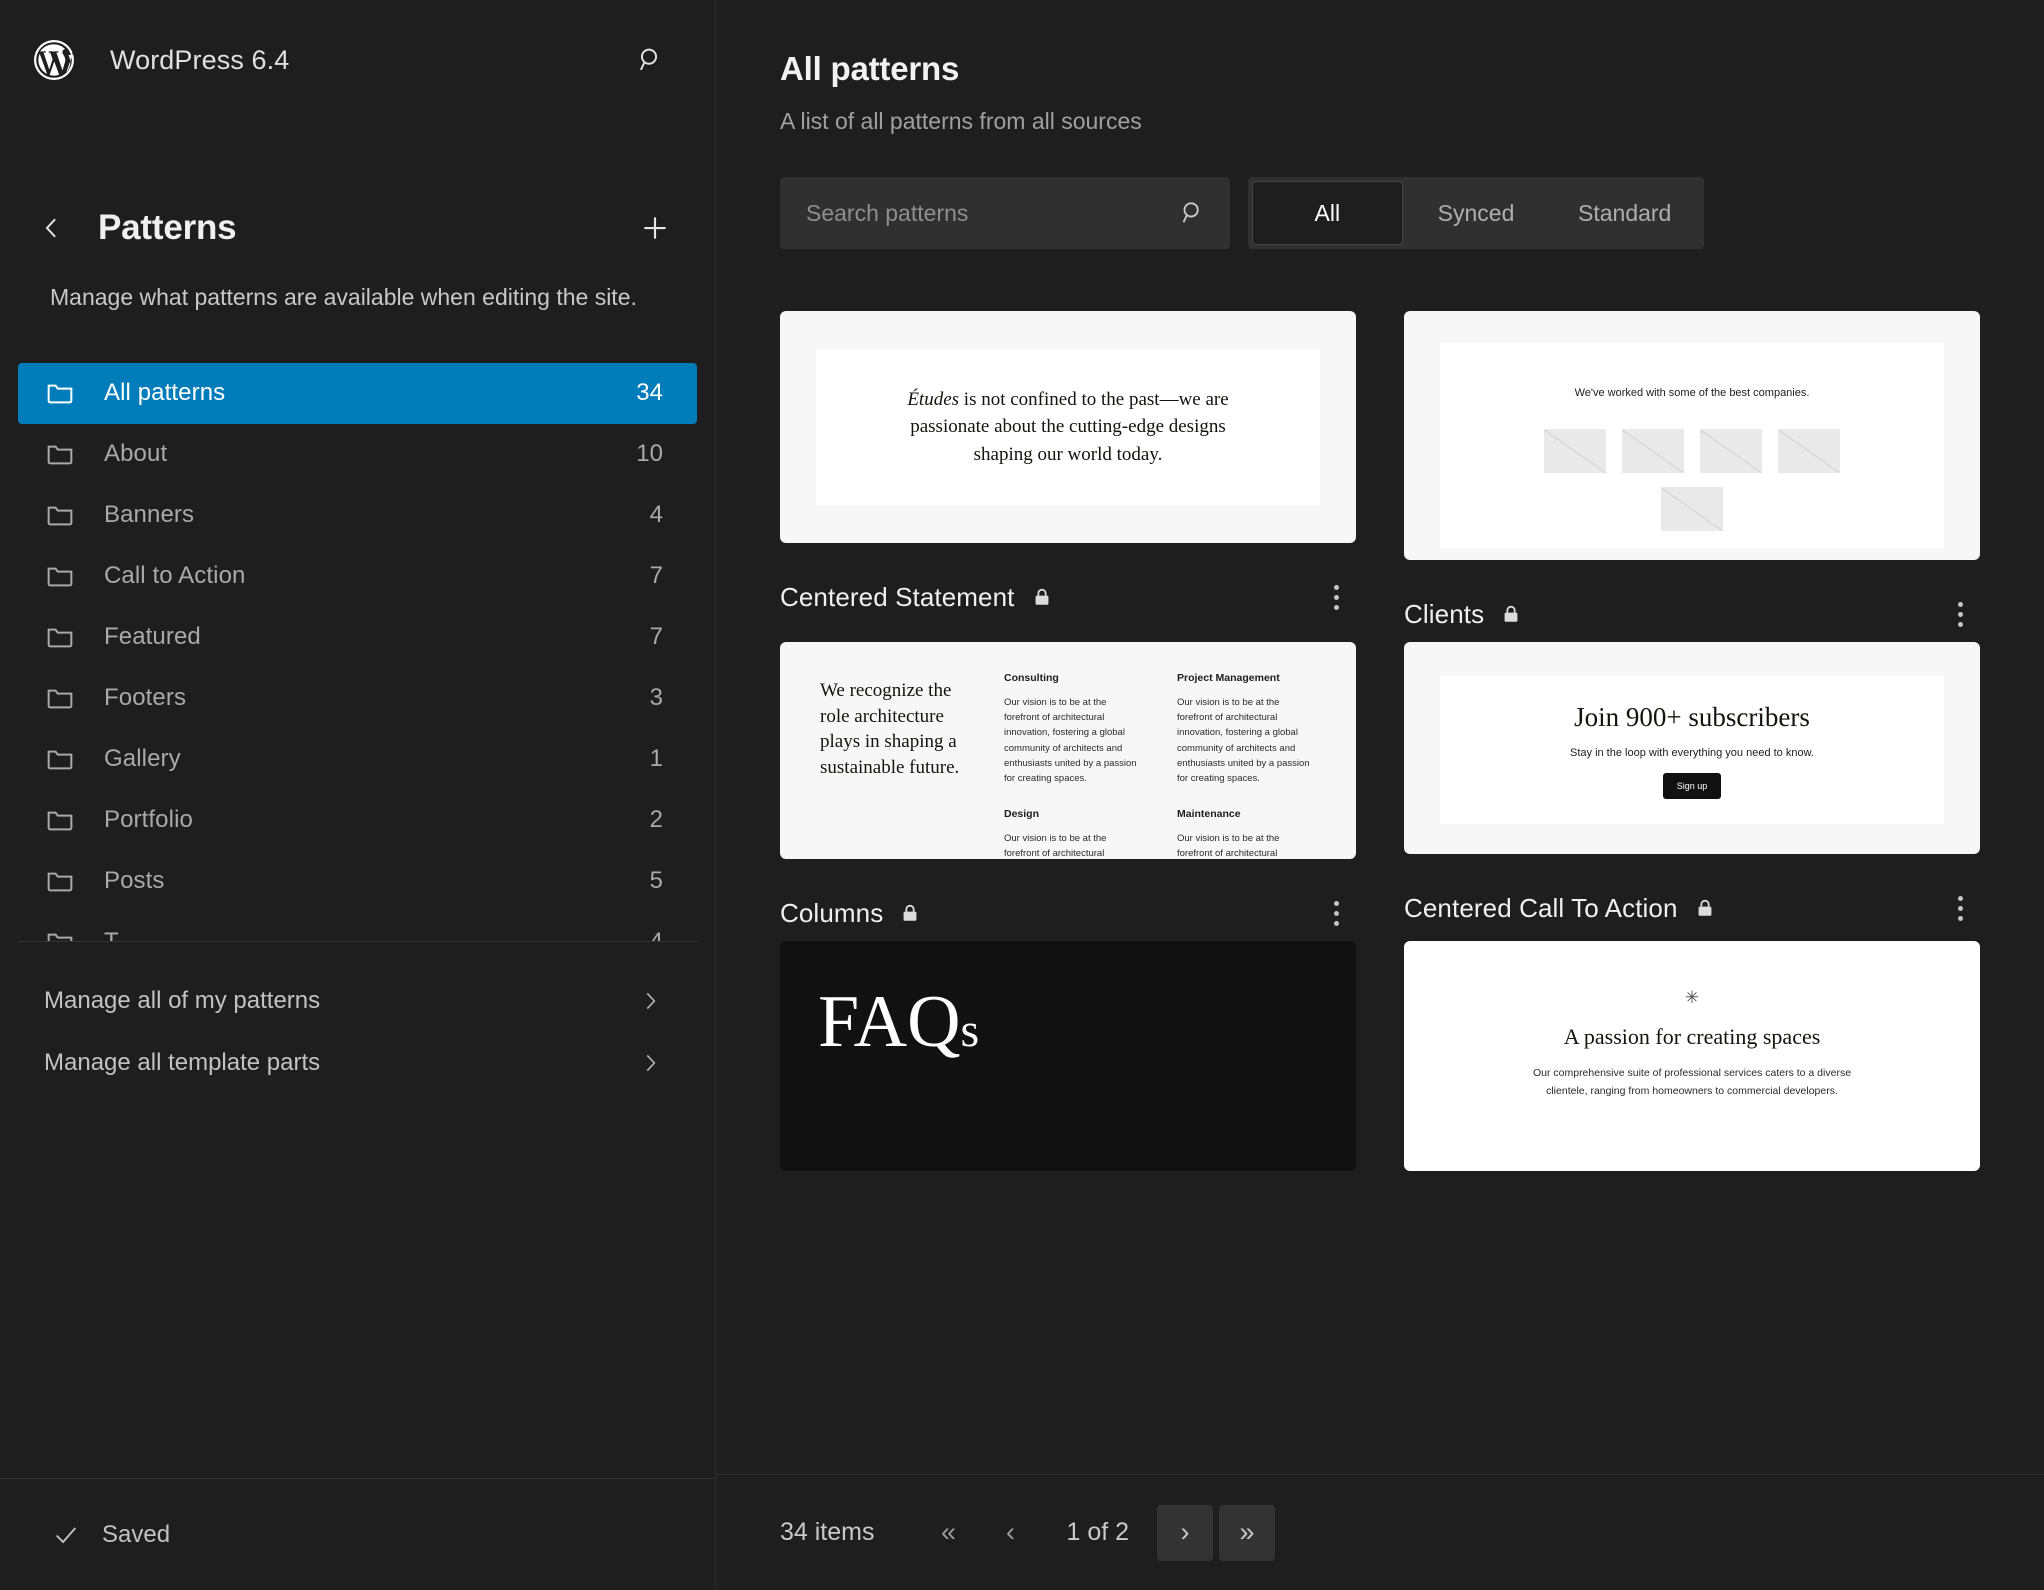 The width and height of the screenshot is (2044, 1590). Describe the element at coordinates (148, 820) in the screenshot. I see `category-label: Portfolio` at that location.